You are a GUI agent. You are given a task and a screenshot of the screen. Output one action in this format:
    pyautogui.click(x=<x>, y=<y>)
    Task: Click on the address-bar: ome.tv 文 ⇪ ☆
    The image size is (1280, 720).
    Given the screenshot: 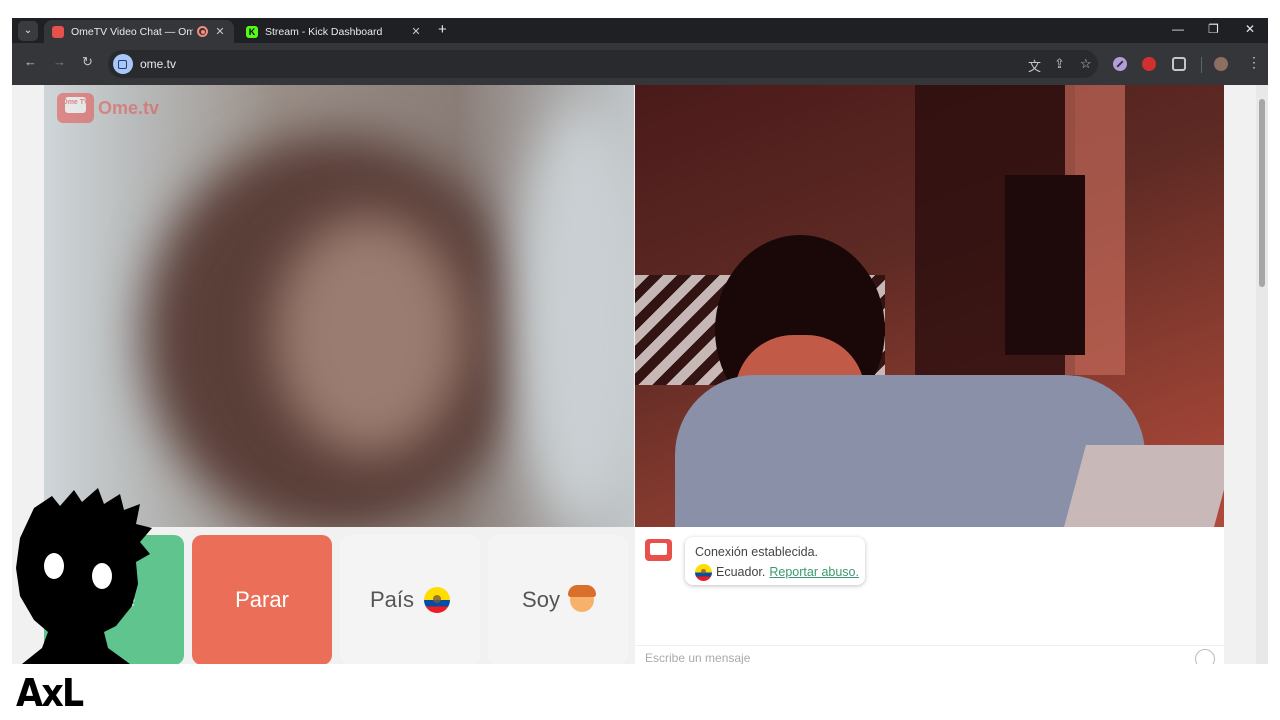 What is the action you would take?
    pyautogui.click(x=603, y=64)
    